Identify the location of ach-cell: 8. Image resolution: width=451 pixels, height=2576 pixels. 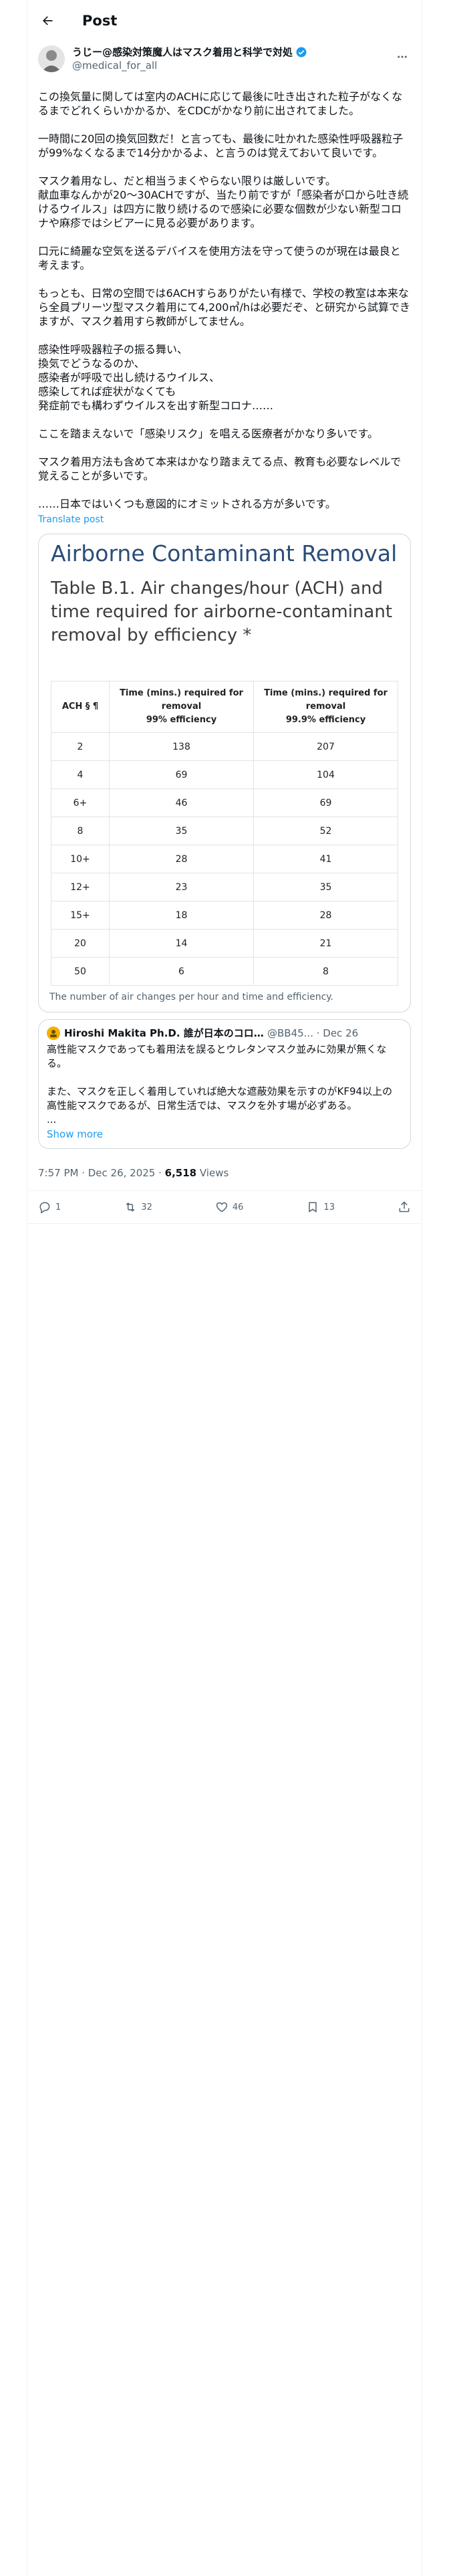
(80, 831).